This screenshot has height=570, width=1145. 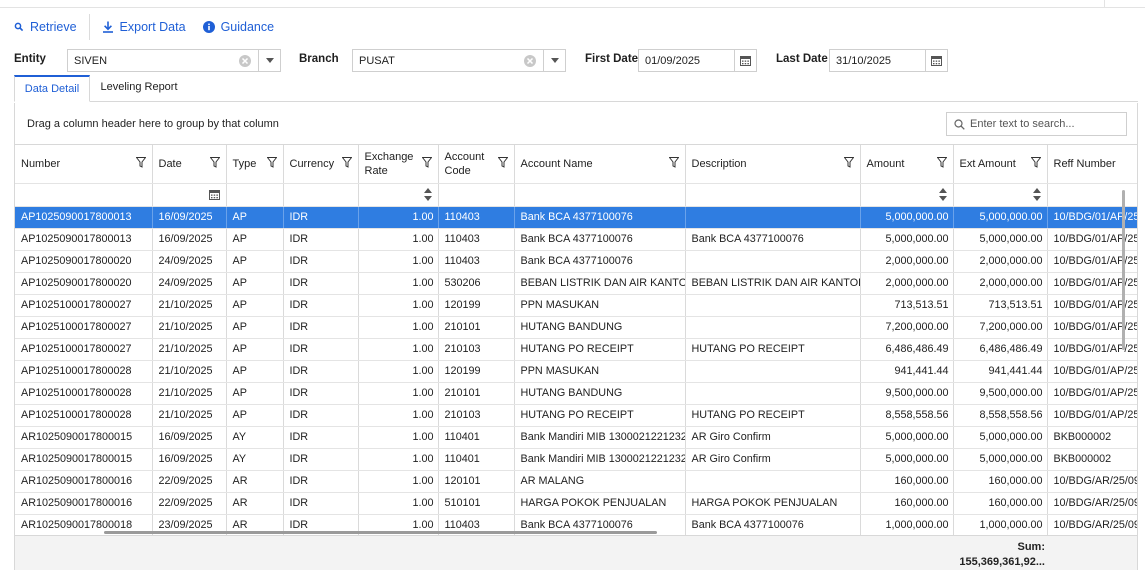 I want to click on column-header-exchange-rate: Exchange Rate, so click(x=398, y=164).